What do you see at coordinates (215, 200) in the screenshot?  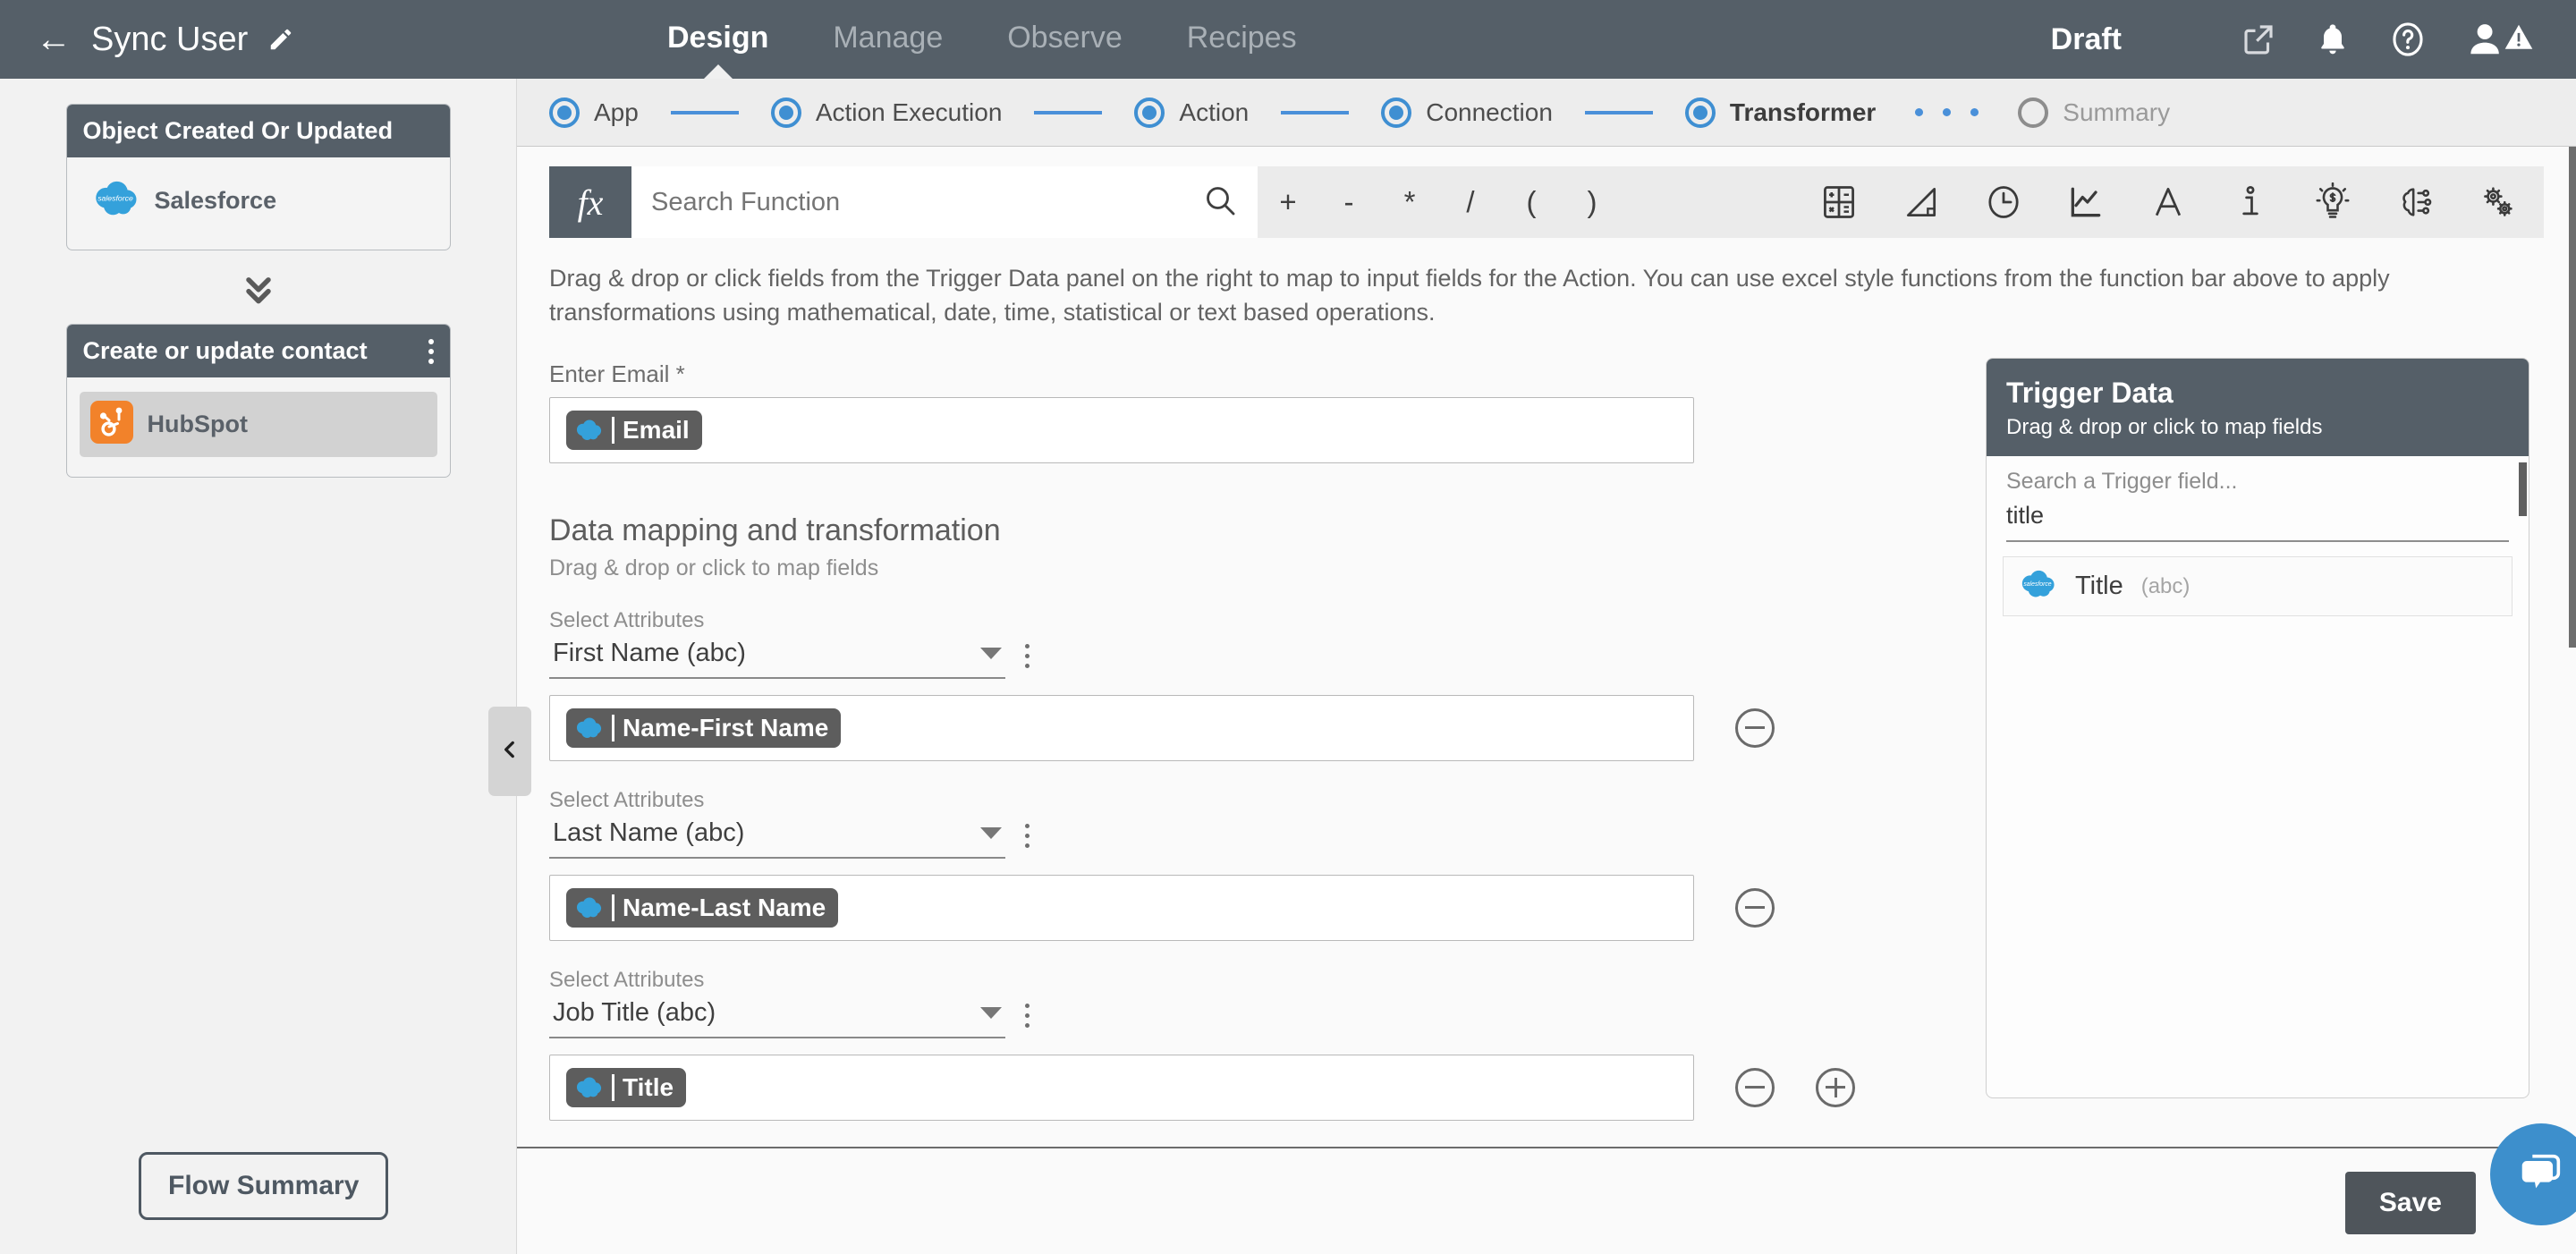 I see `trigger-app-name: Salesforce` at bounding box center [215, 200].